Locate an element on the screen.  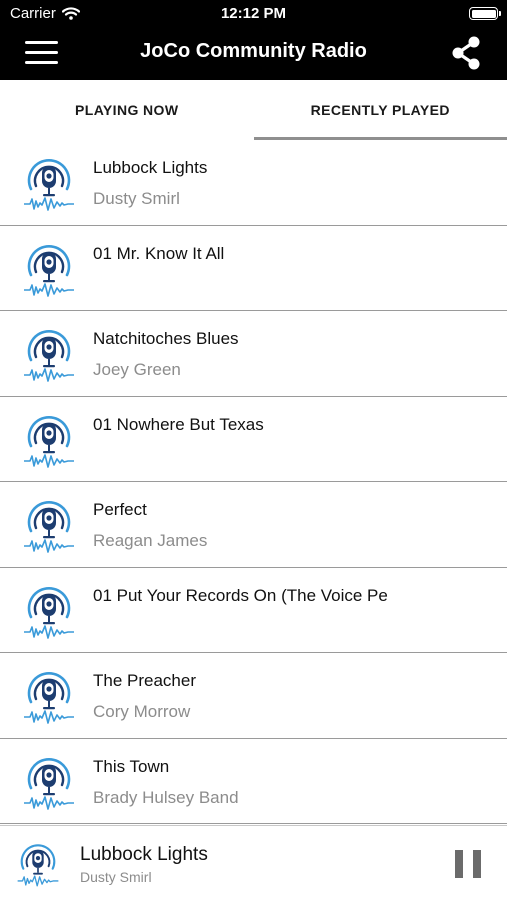
track-row: 01 Nowhere But Texas is located at coordinates (253, 439).